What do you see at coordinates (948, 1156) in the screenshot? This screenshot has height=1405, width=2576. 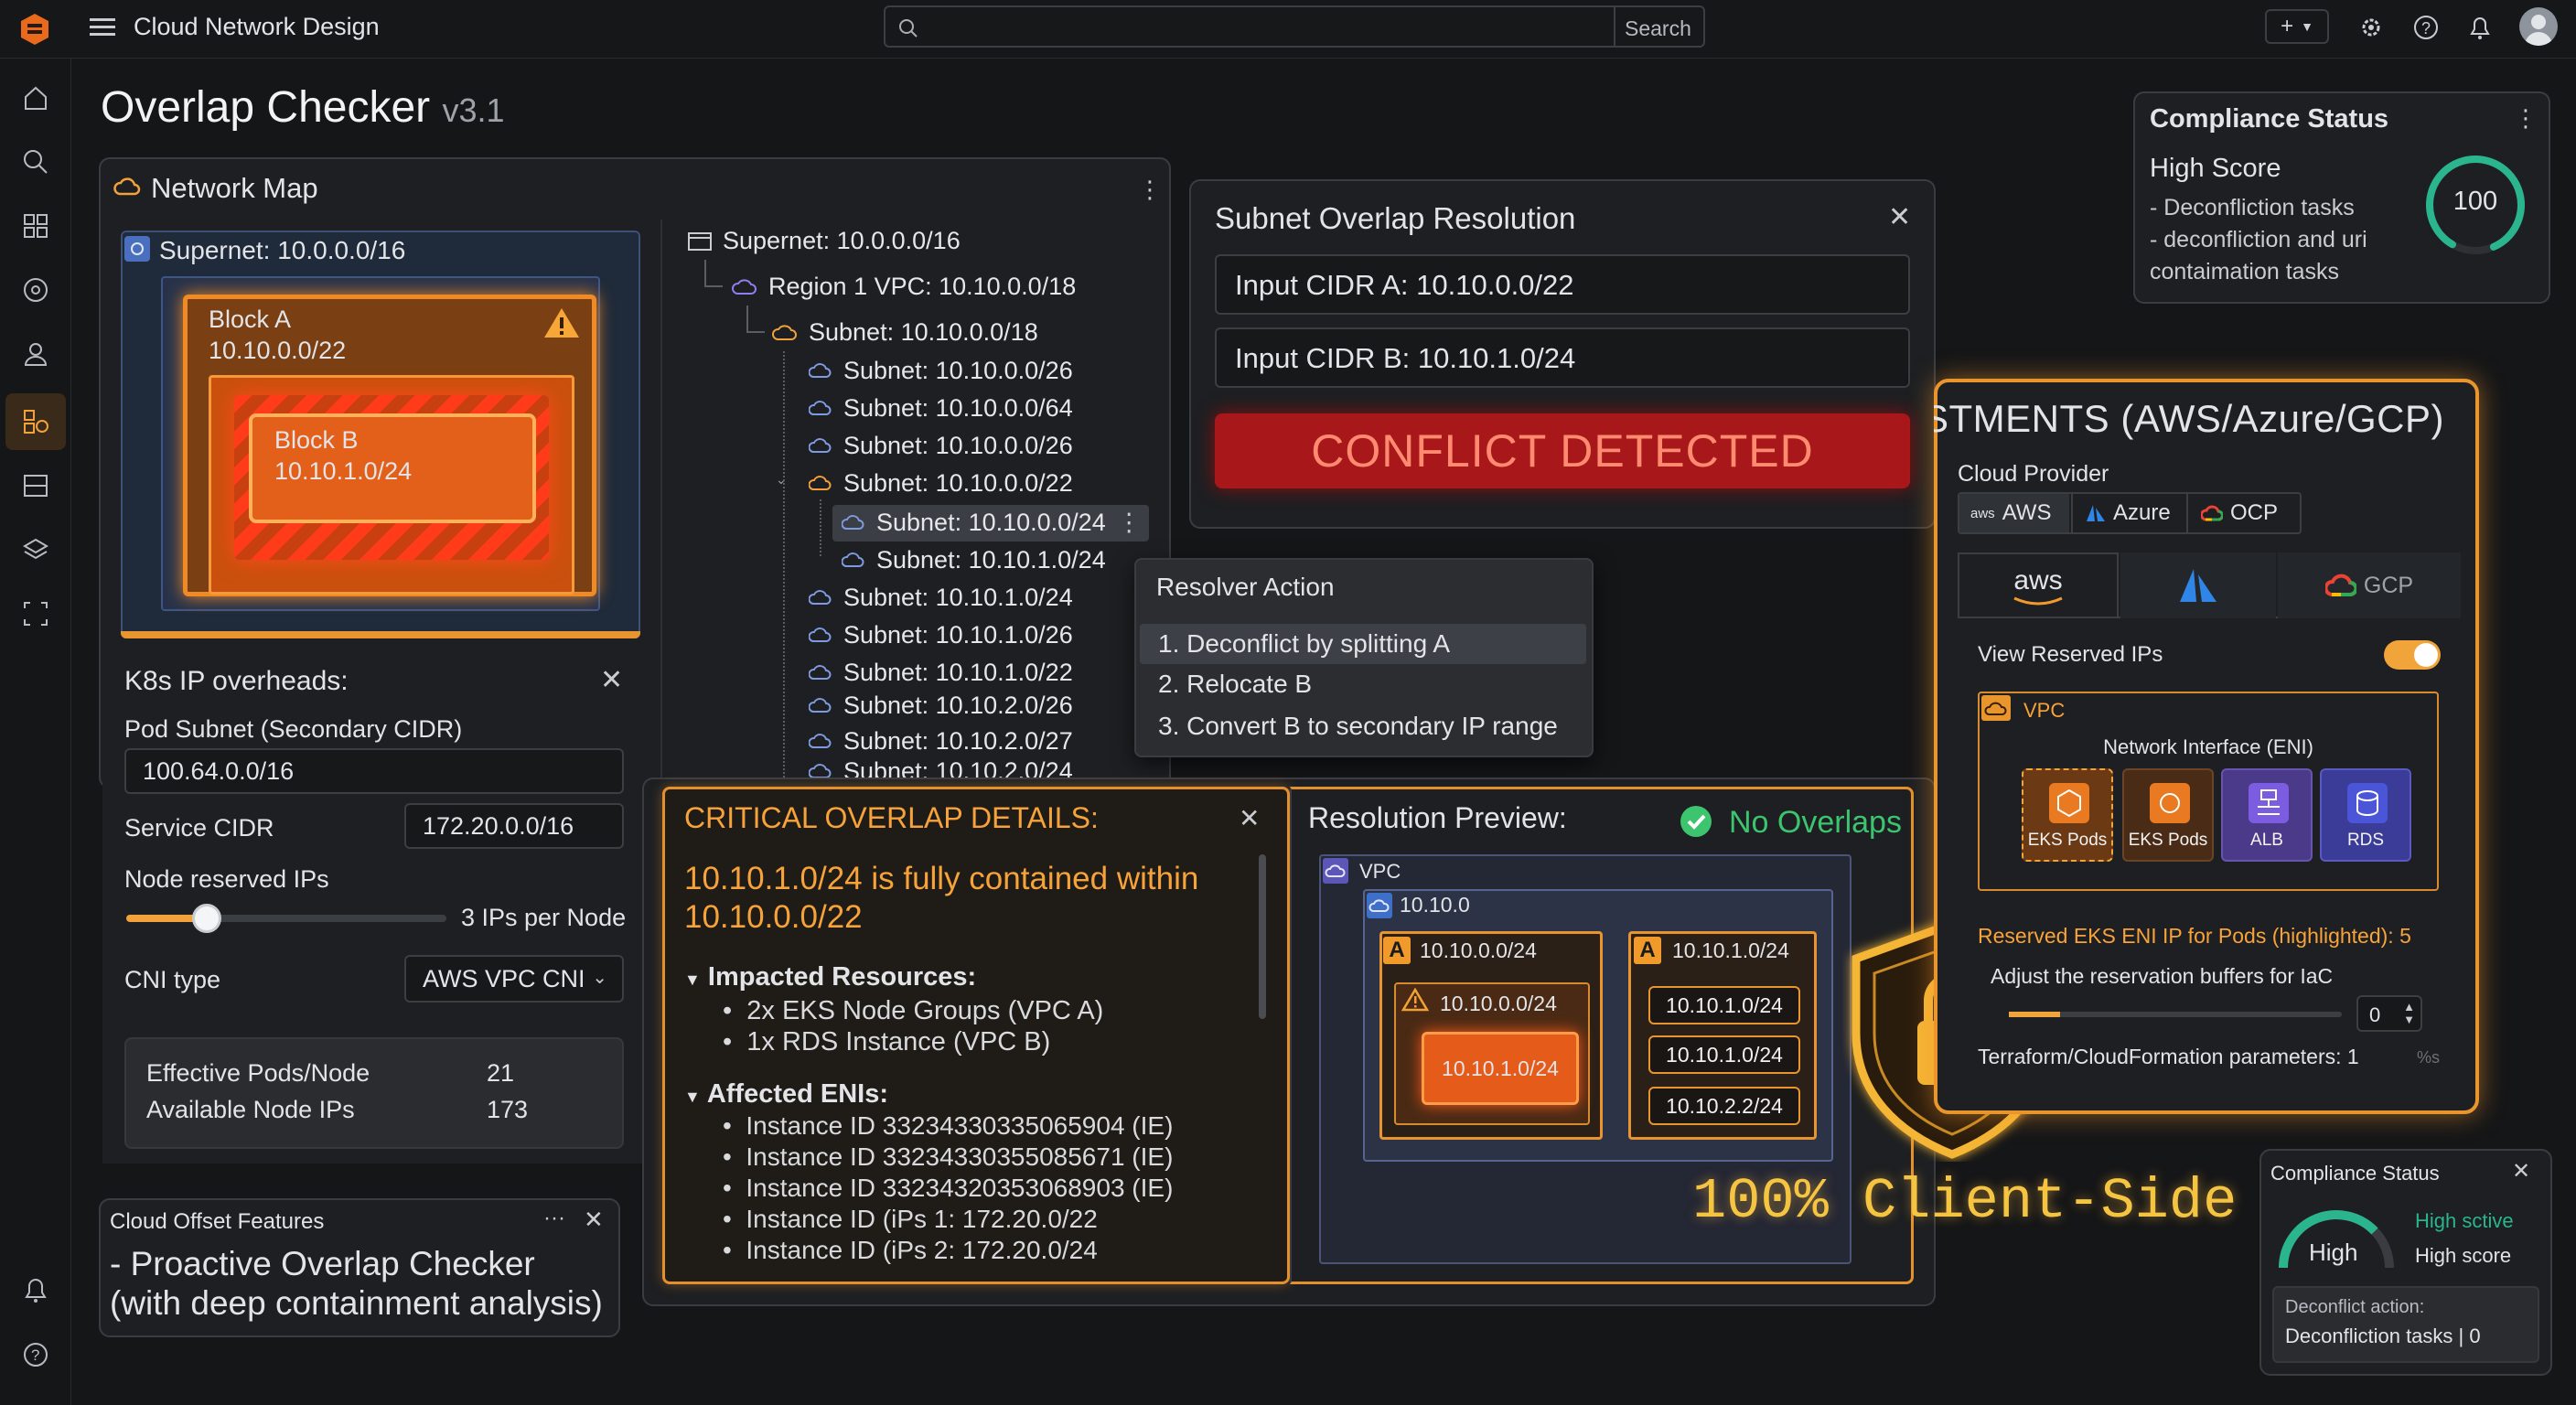 I see `eni-item: • Instance ID 33234330355085671 (IE)` at bounding box center [948, 1156].